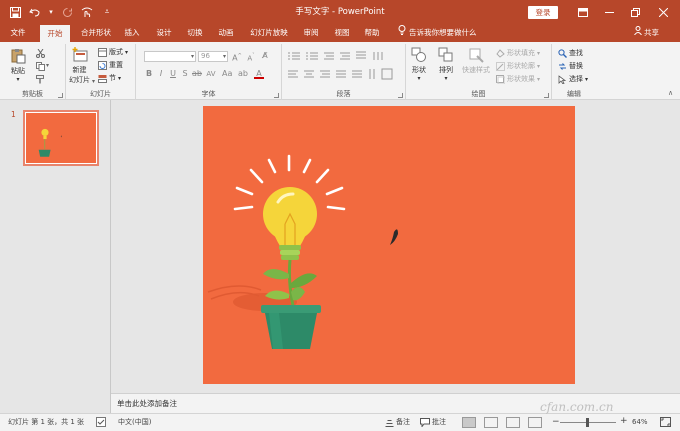 Image resolution: width=680 pixels, height=431 pixels. What do you see at coordinates (170, 56) in the screenshot?
I see `font-name-combo: ▾` at bounding box center [170, 56].